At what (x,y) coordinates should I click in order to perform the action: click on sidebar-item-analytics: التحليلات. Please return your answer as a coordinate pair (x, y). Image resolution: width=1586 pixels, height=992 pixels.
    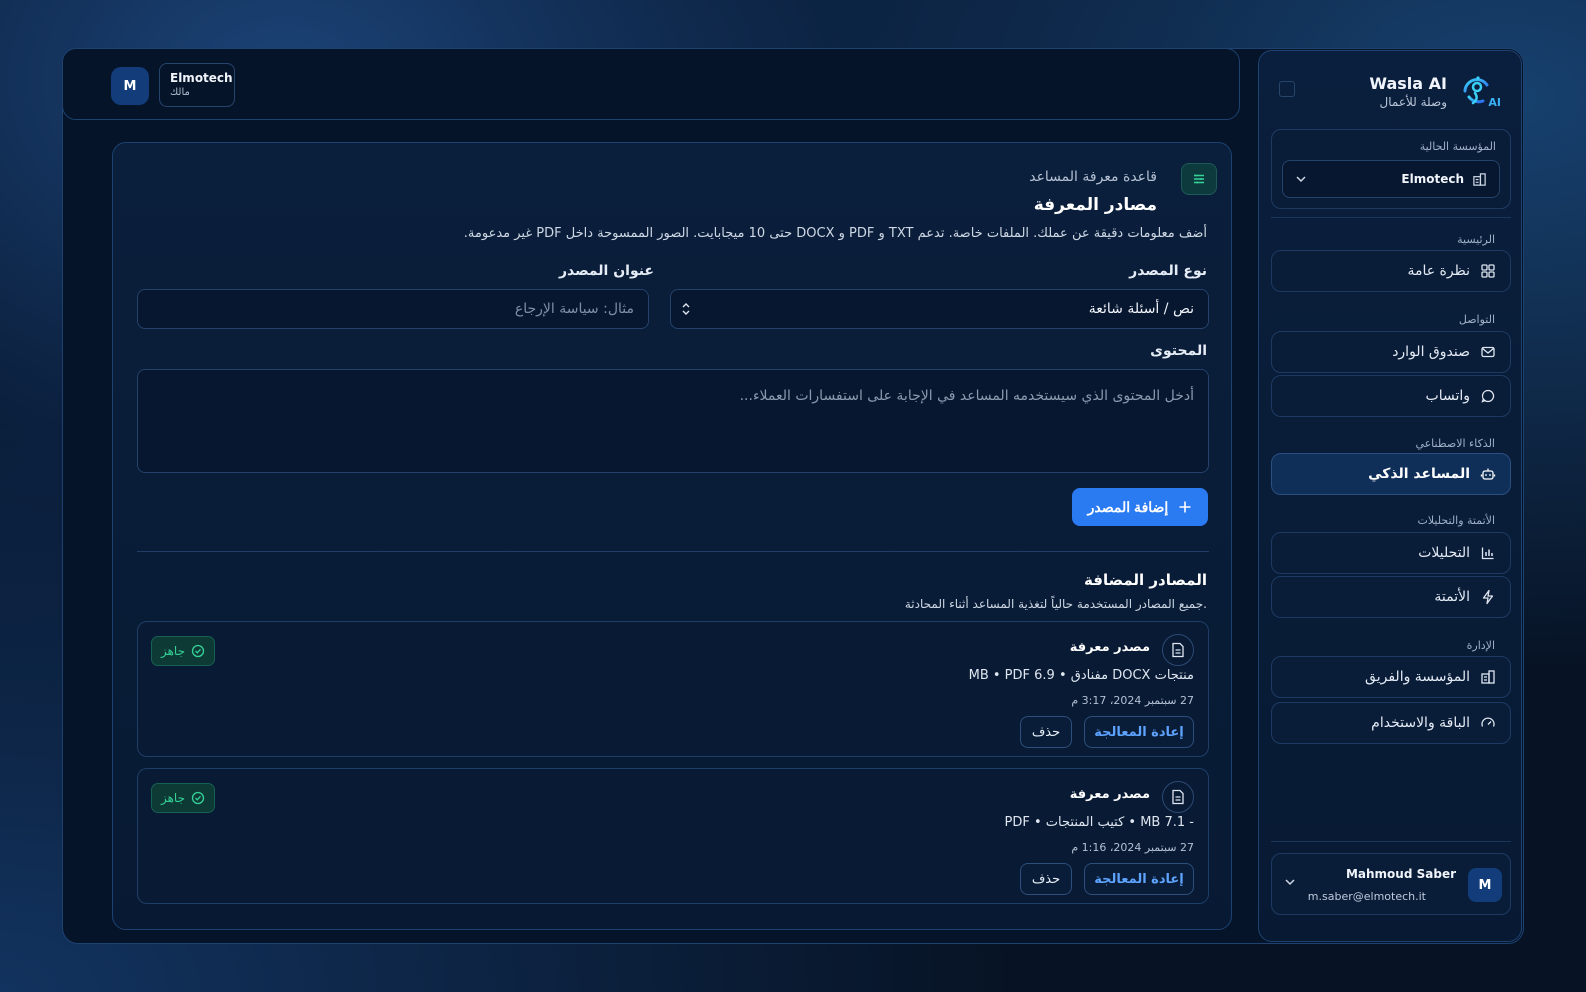
    Looking at the image, I should click on (1391, 553).